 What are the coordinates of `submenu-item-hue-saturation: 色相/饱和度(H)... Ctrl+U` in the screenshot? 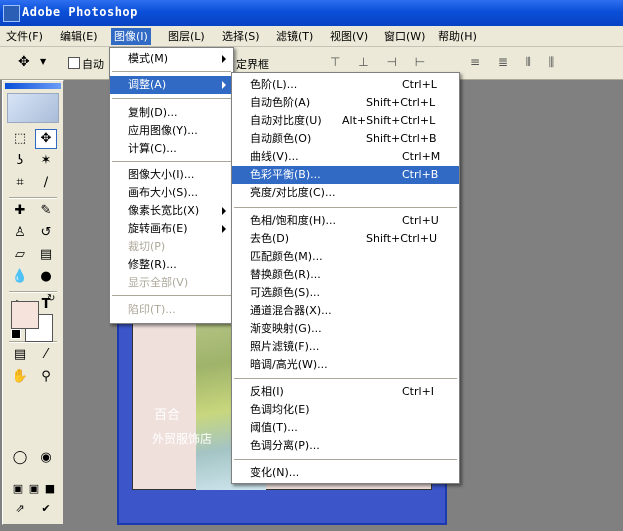 It's located at (345, 221).